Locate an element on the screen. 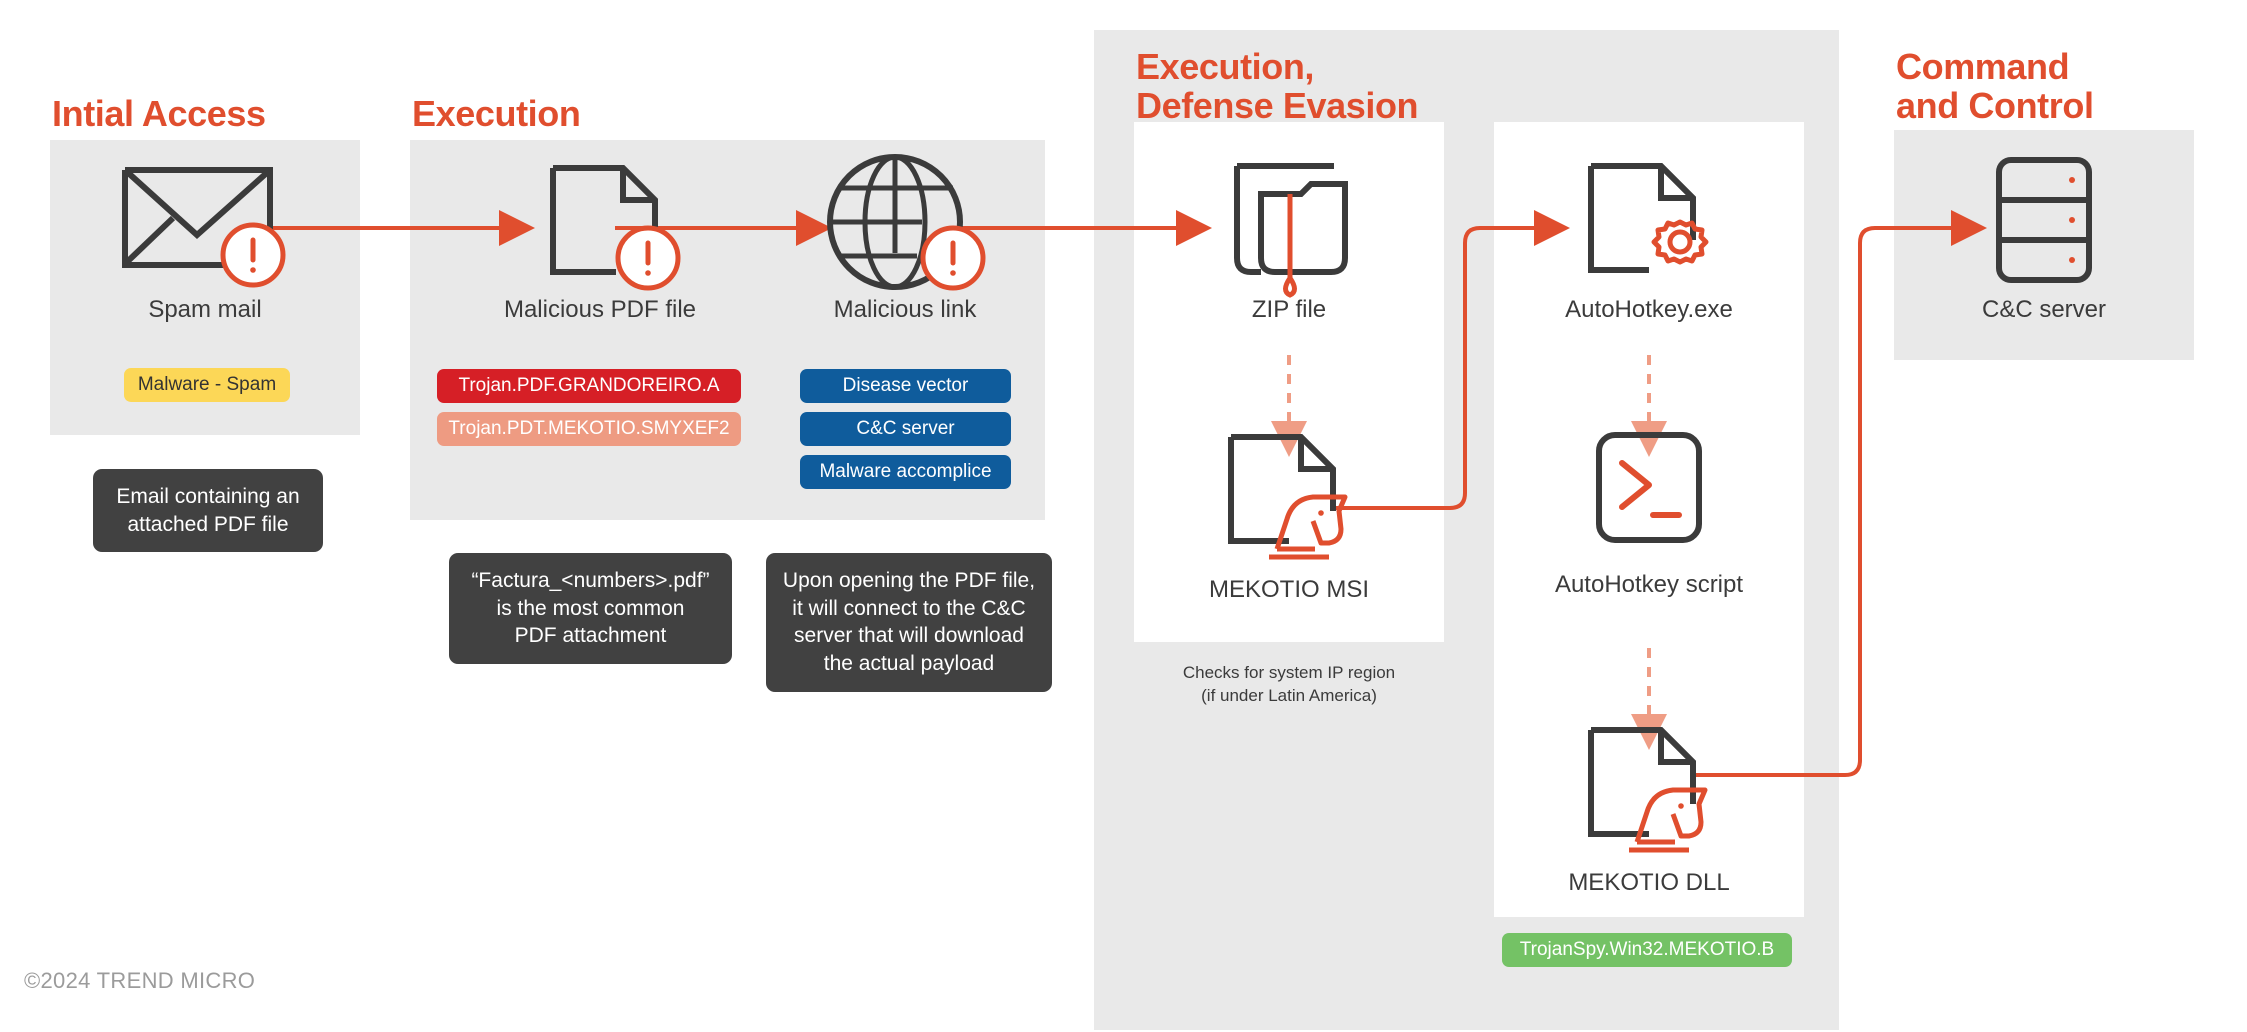  folder-drip-icon is located at coordinates (1291, 230).